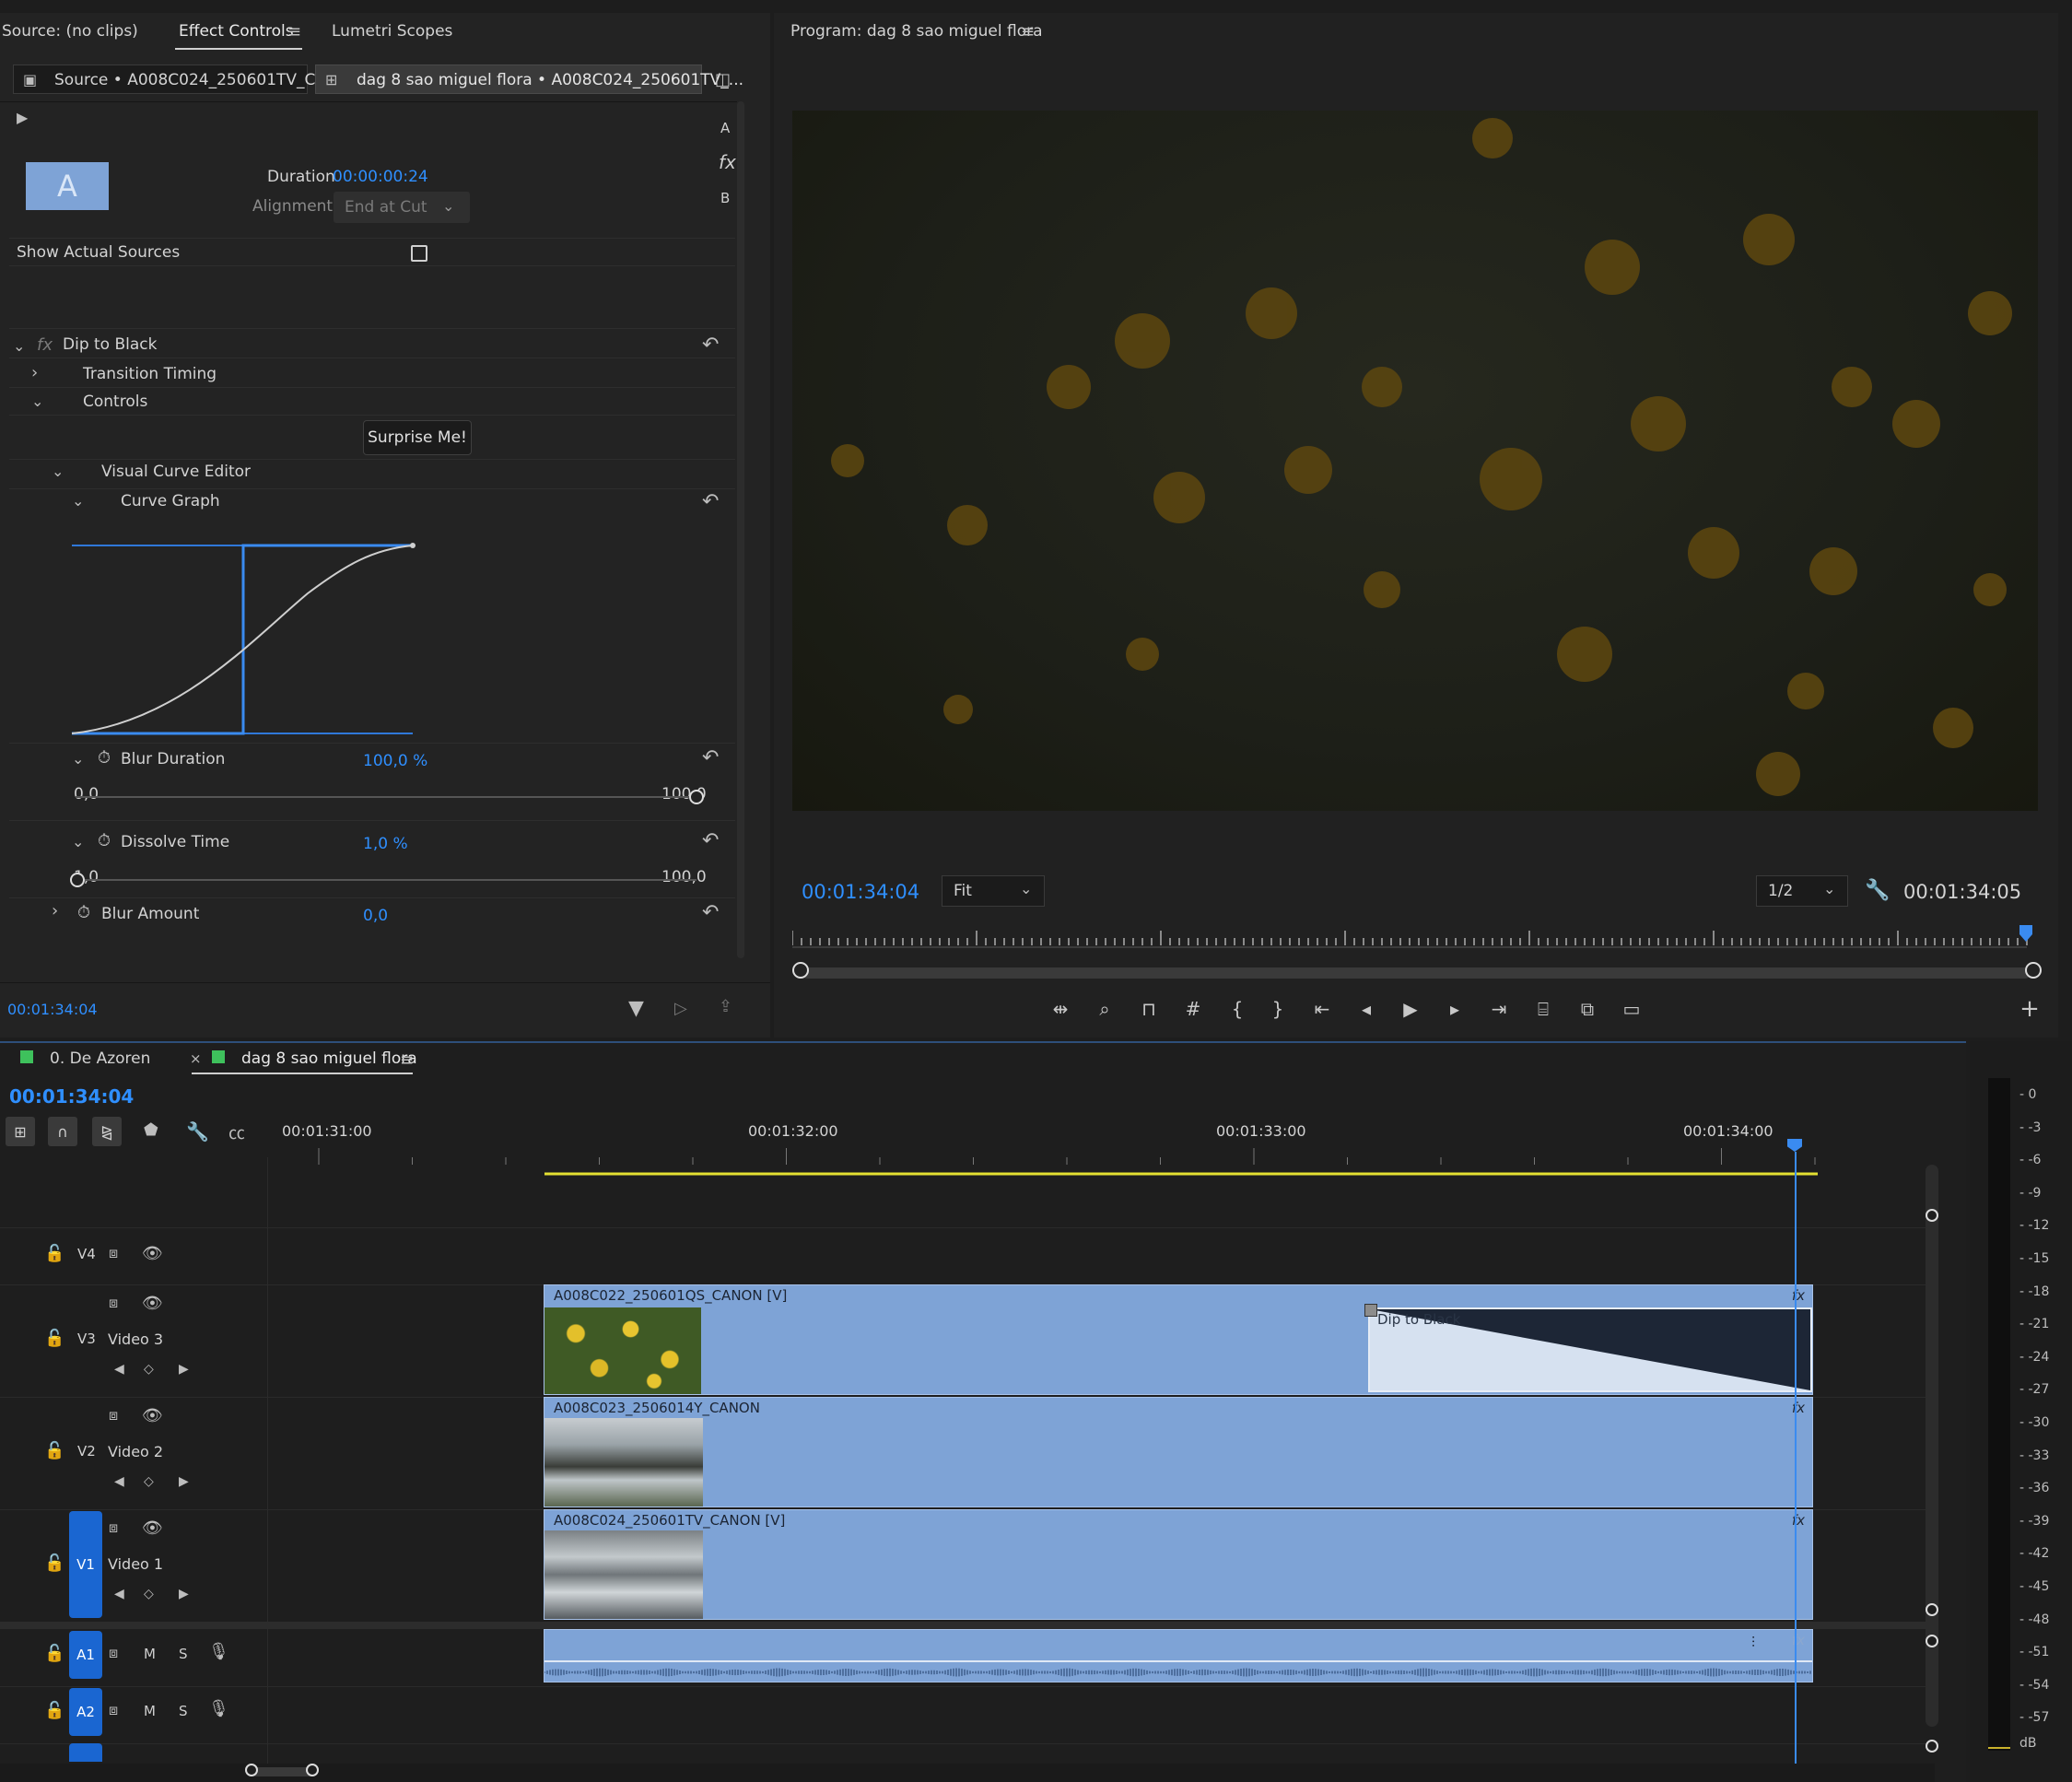 This screenshot has height=1782, width=2072. What do you see at coordinates (135, 1564) in the screenshot?
I see `track-v1-name: Video 1` at bounding box center [135, 1564].